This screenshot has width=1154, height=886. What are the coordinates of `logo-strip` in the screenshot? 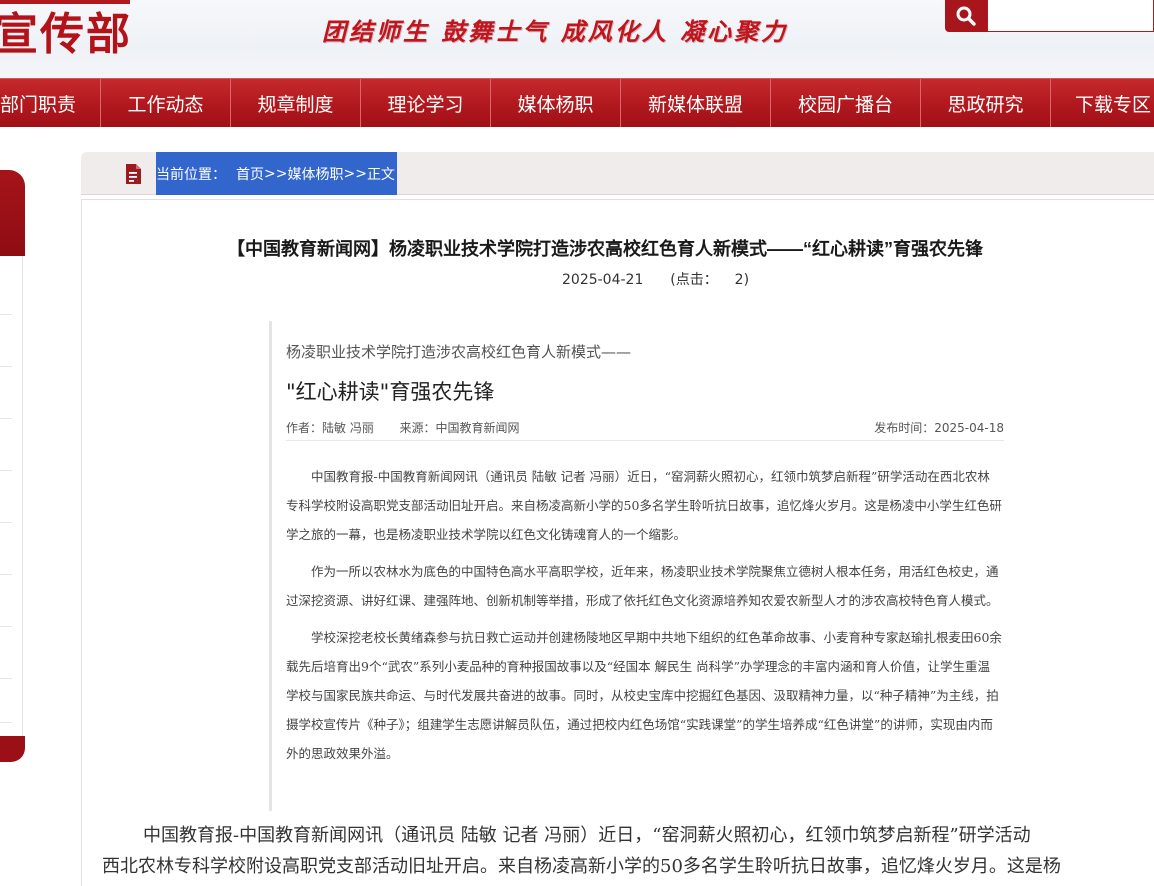 It's located at (65, 2).